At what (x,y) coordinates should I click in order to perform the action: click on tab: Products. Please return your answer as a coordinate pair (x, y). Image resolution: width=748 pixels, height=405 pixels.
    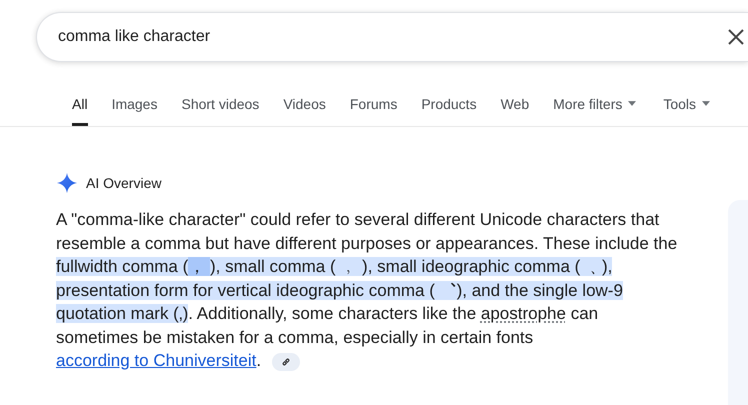
    Looking at the image, I should click on (449, 106).